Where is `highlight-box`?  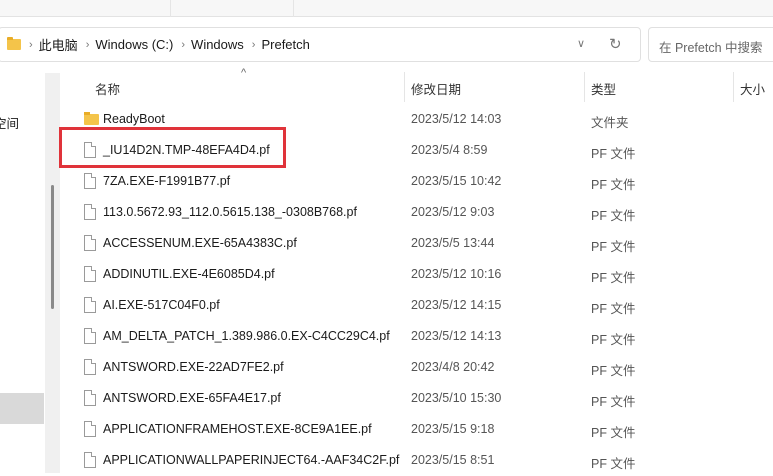
highlight-box is located at coordinates (172, 147).